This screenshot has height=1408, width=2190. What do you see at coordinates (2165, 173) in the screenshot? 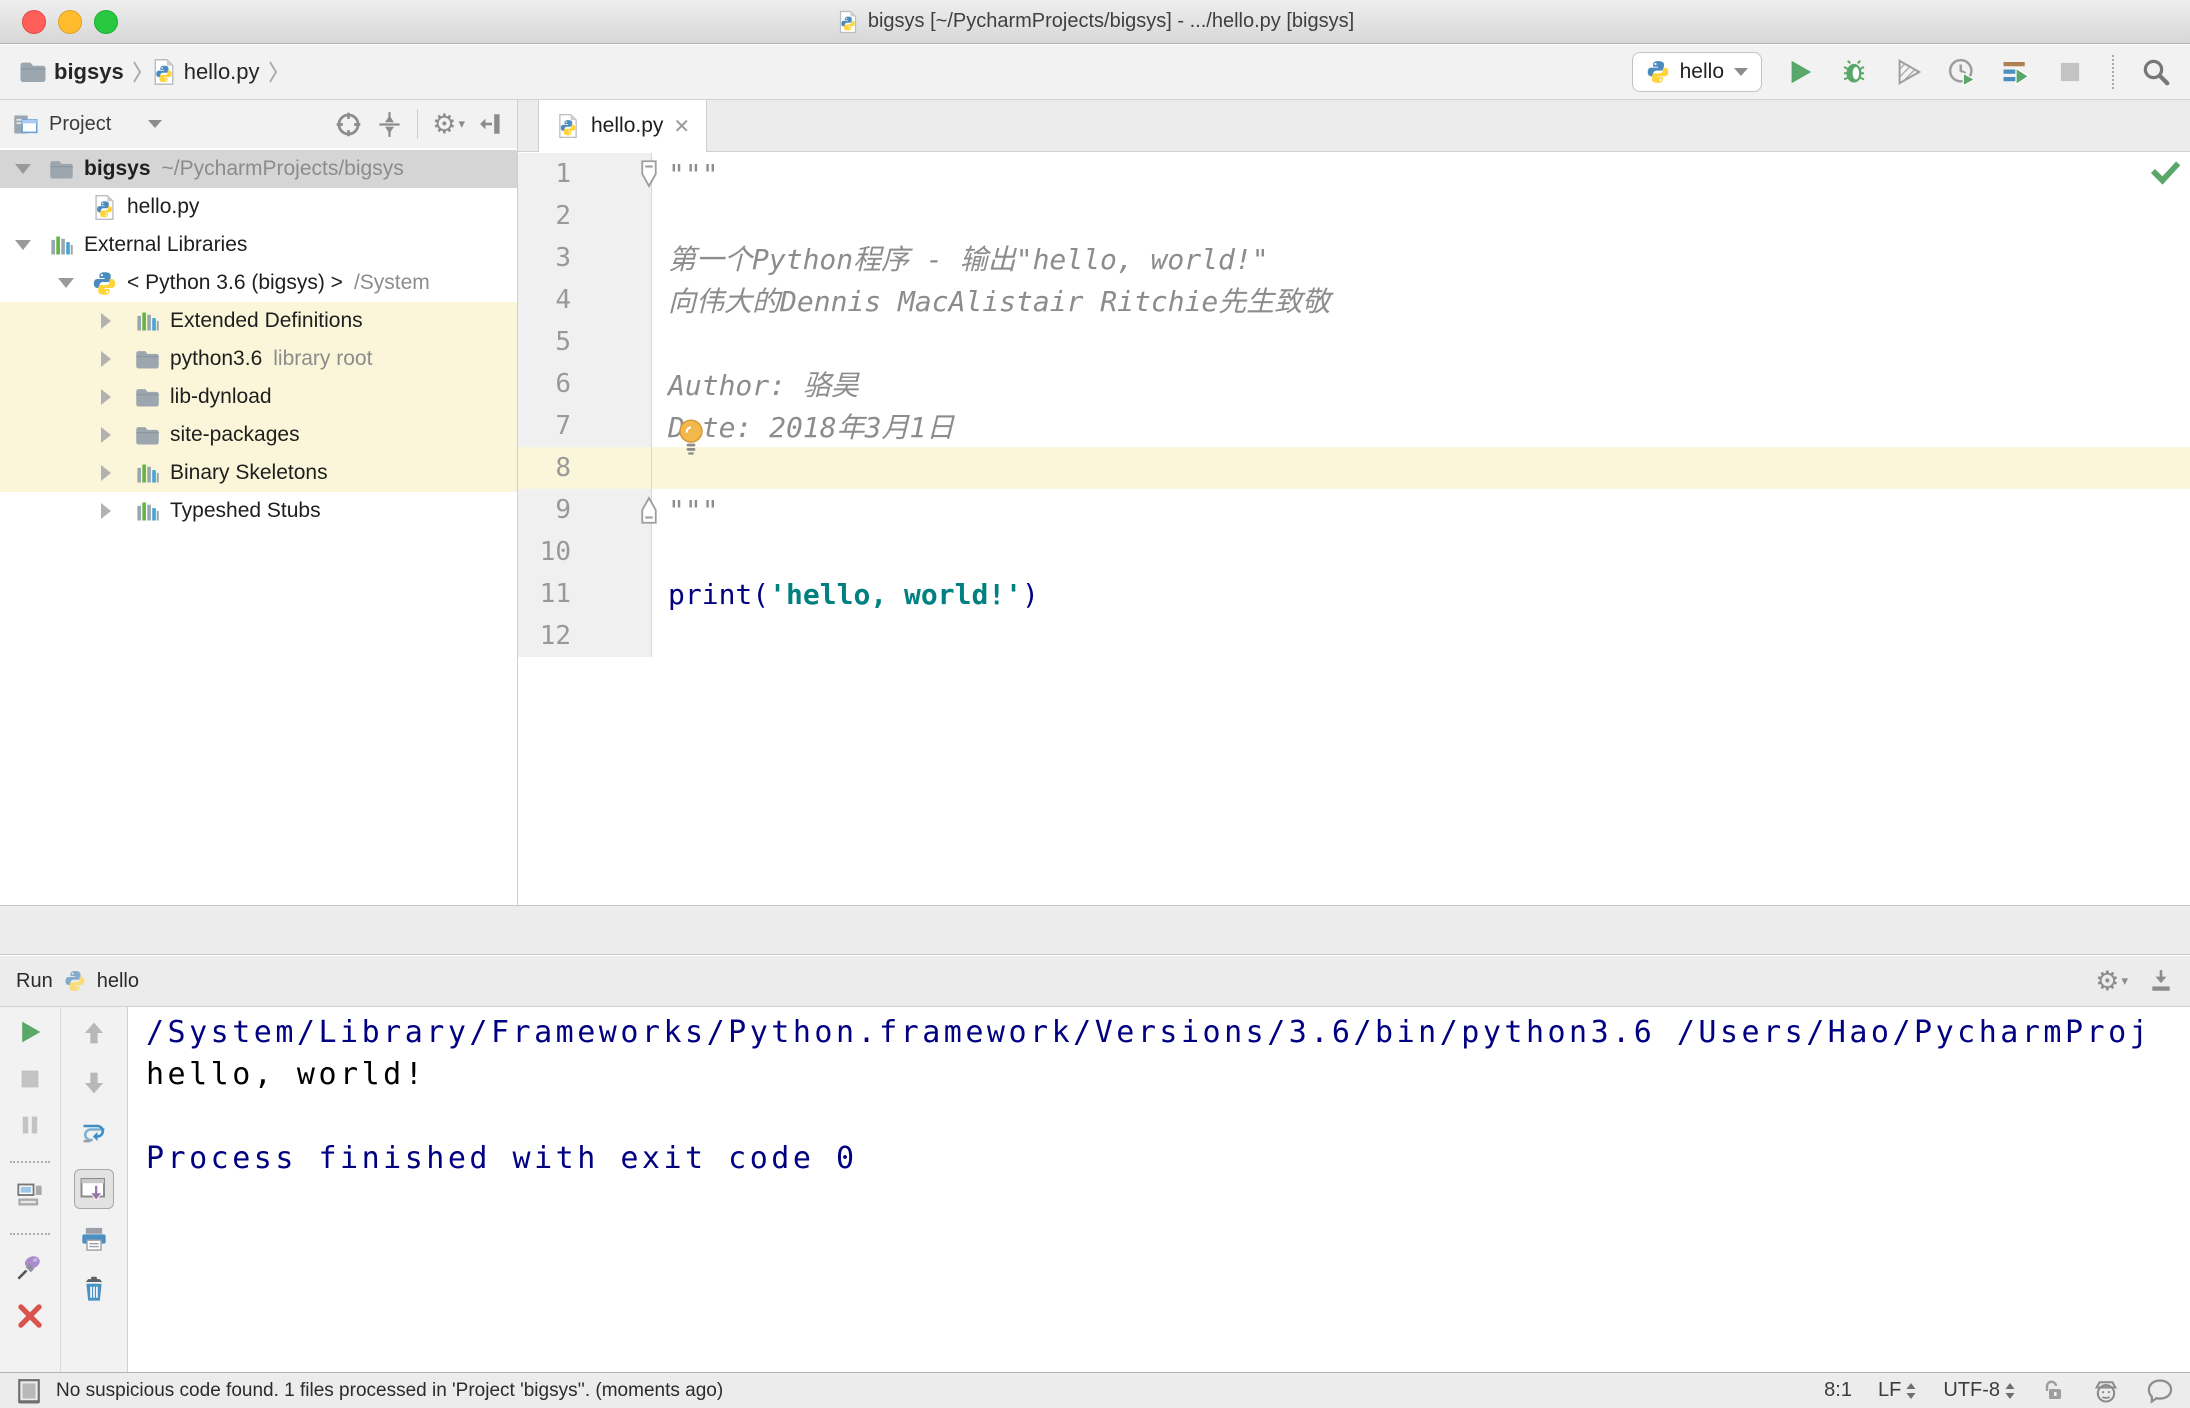
I see `inspections-ok-icon` at bounding box center [2165, 173].